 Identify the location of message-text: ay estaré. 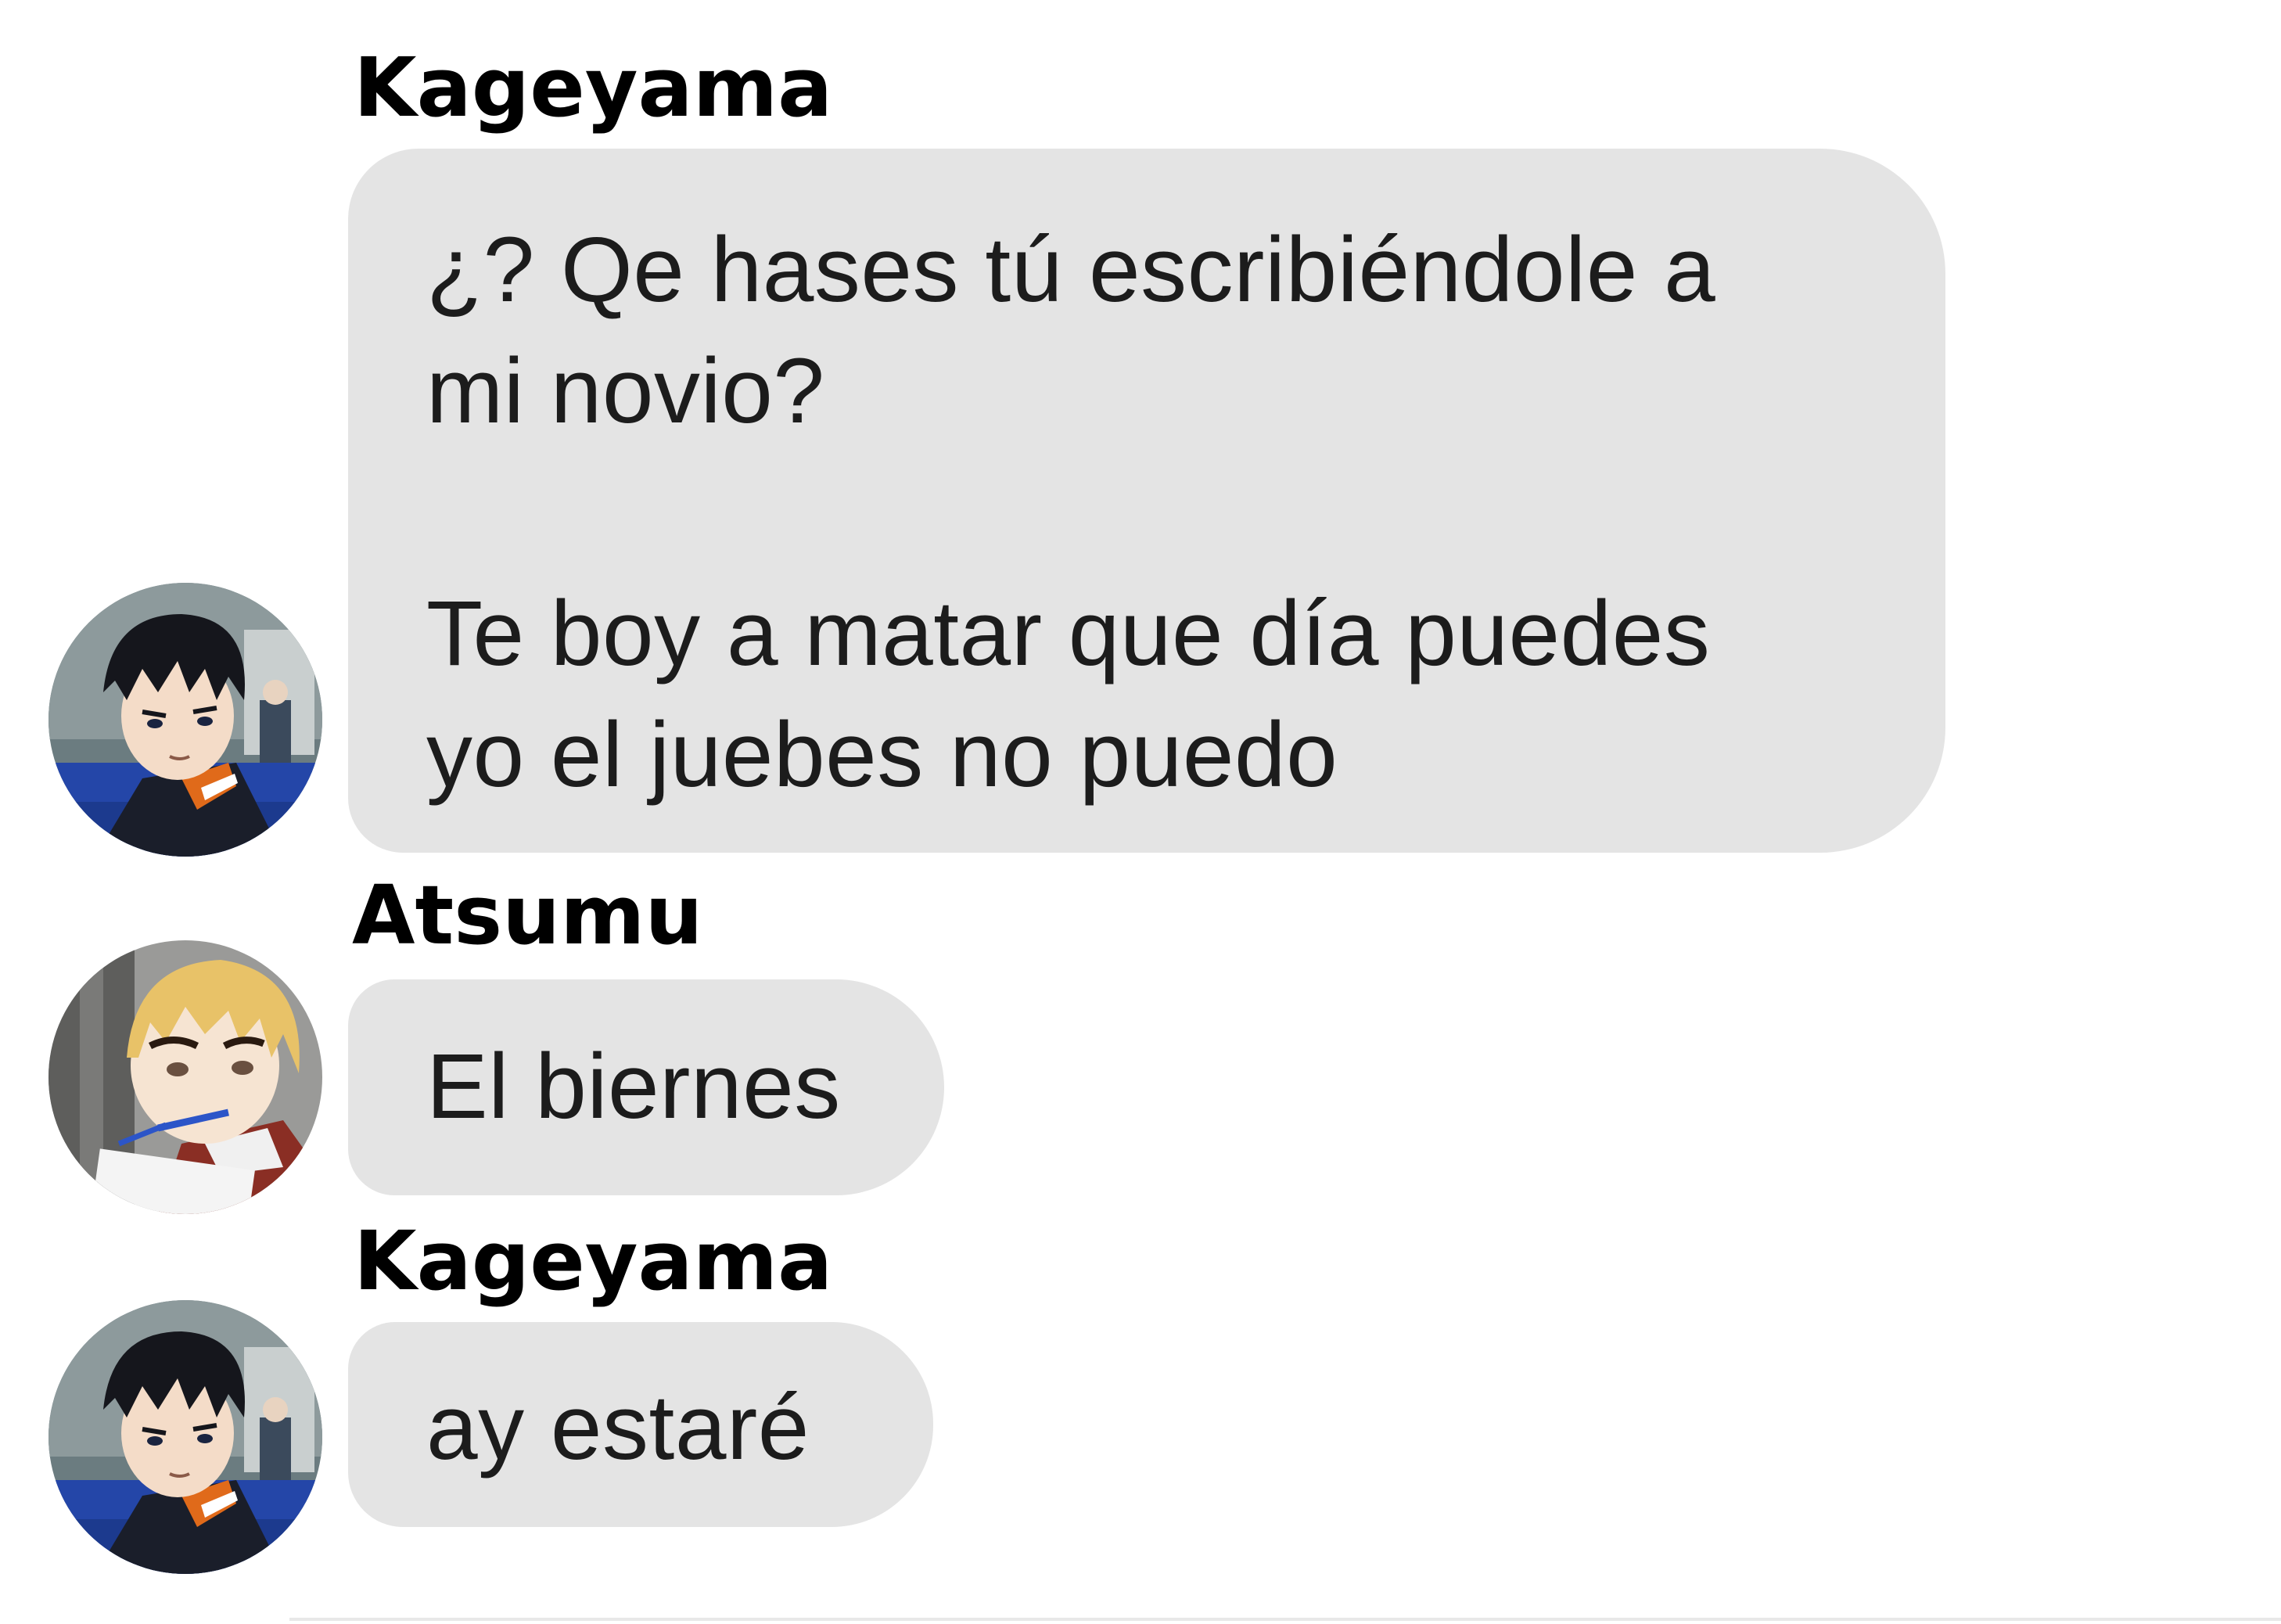
(618, 1427).